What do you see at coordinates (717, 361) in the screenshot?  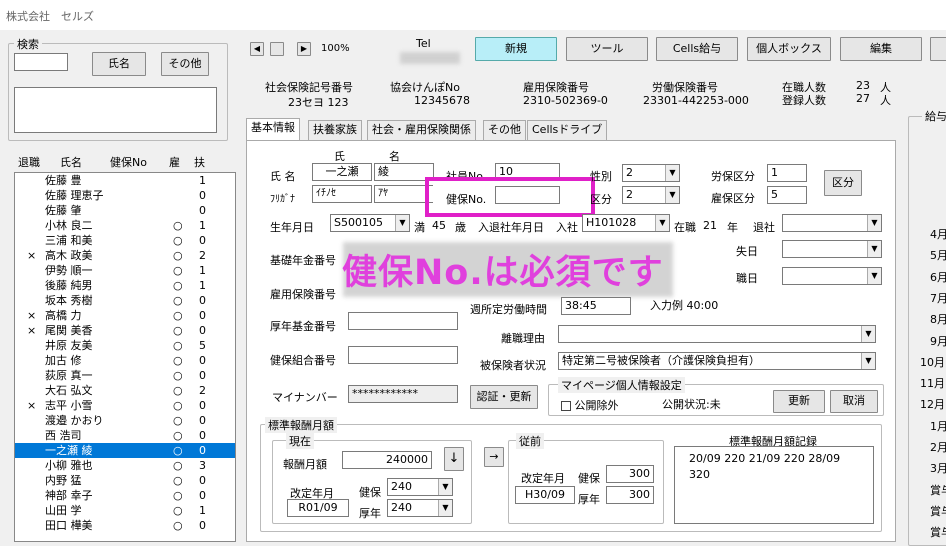 I see `hihoken-select: 特定第二号被保険者（介護保険負担有） ▼` at bounding box center [717, 361].